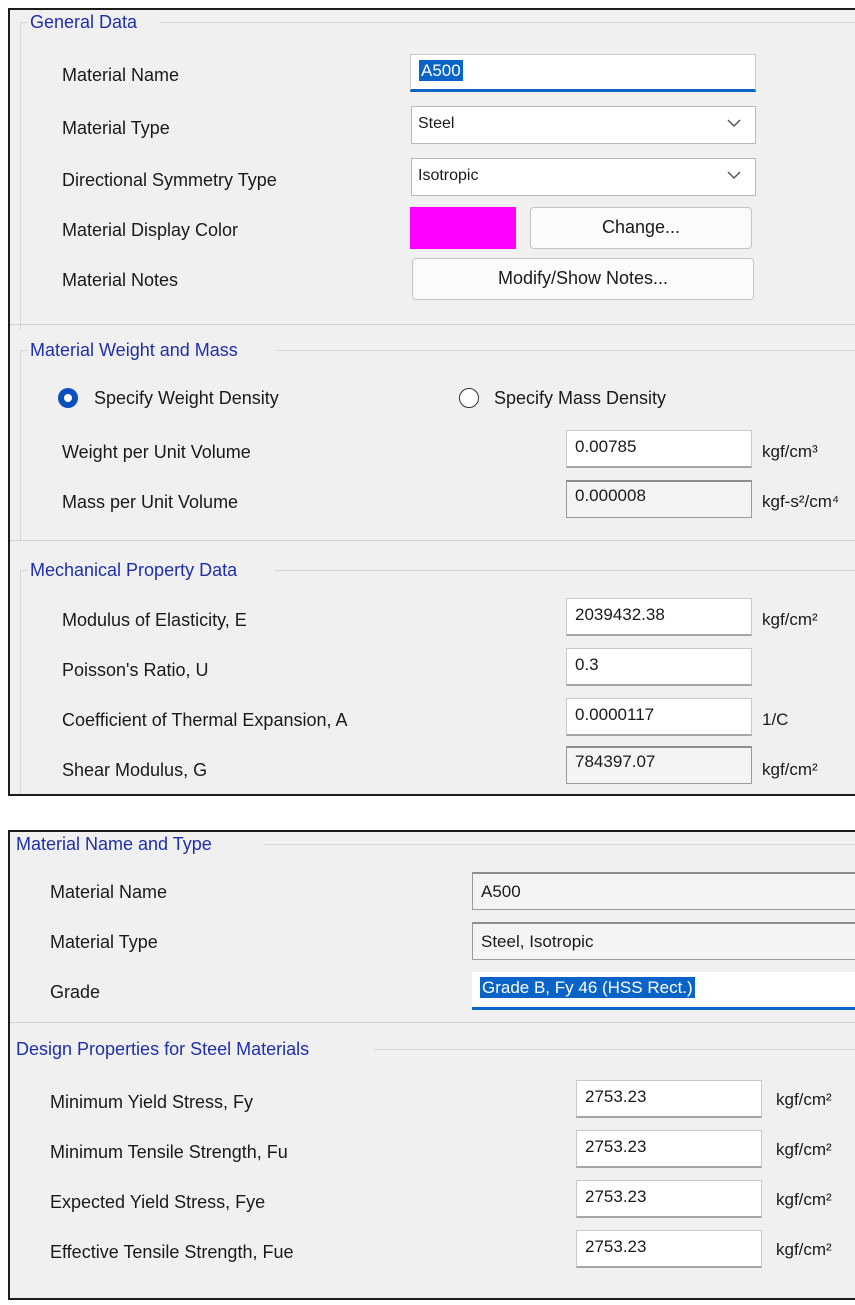 Image resolution: width=855 pixels, height=1305 pixels. Describe the element at coordinates (158, 1202) in the screenshot. I see `fye-label: Expected Yield Stress, Fye` at that location.